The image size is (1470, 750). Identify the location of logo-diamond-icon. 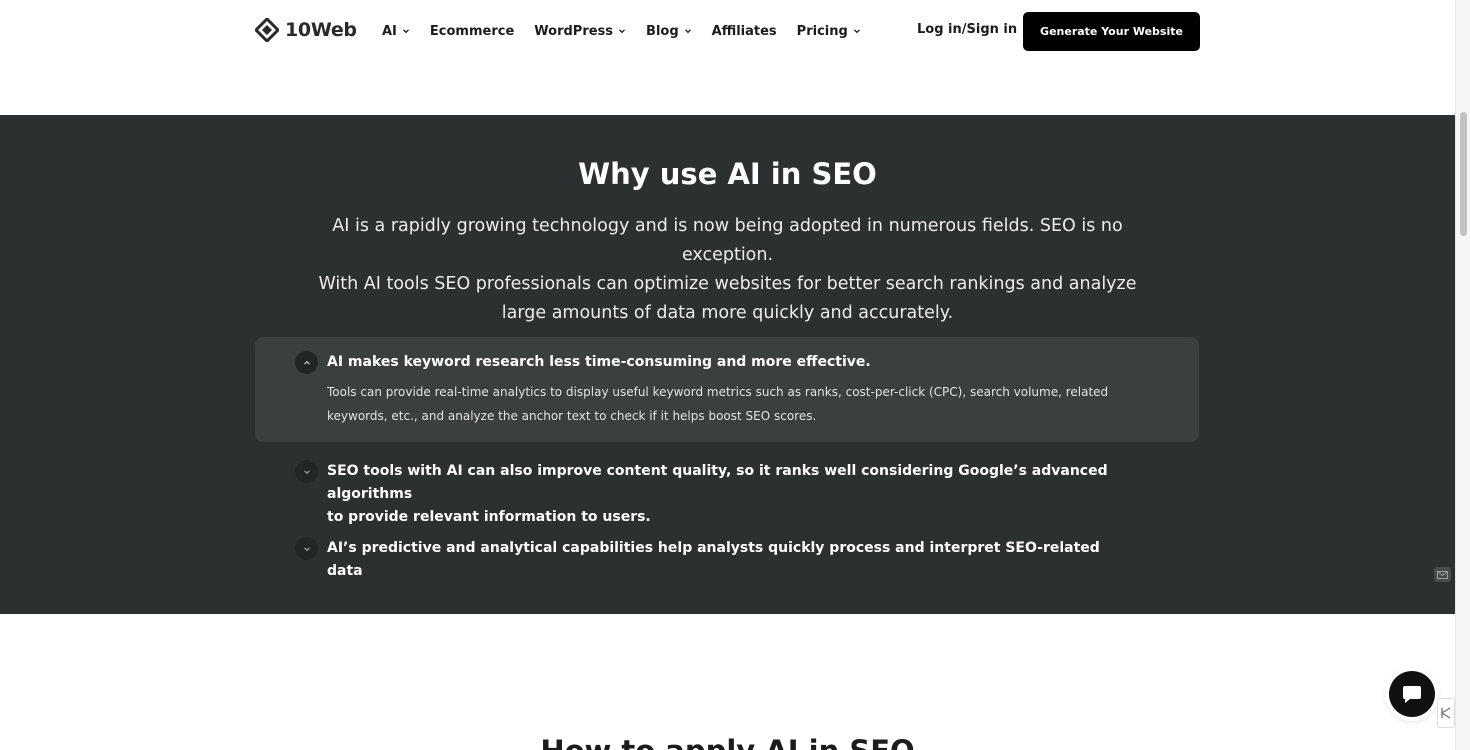
(267, 30).